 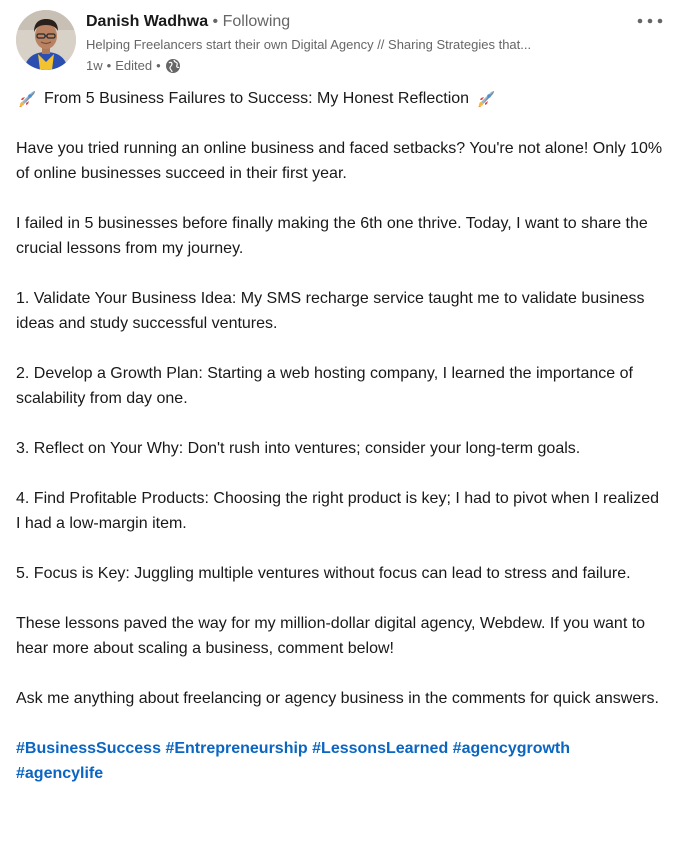 I want to click on more-horizontal-icon, so click(x=650, y=21).